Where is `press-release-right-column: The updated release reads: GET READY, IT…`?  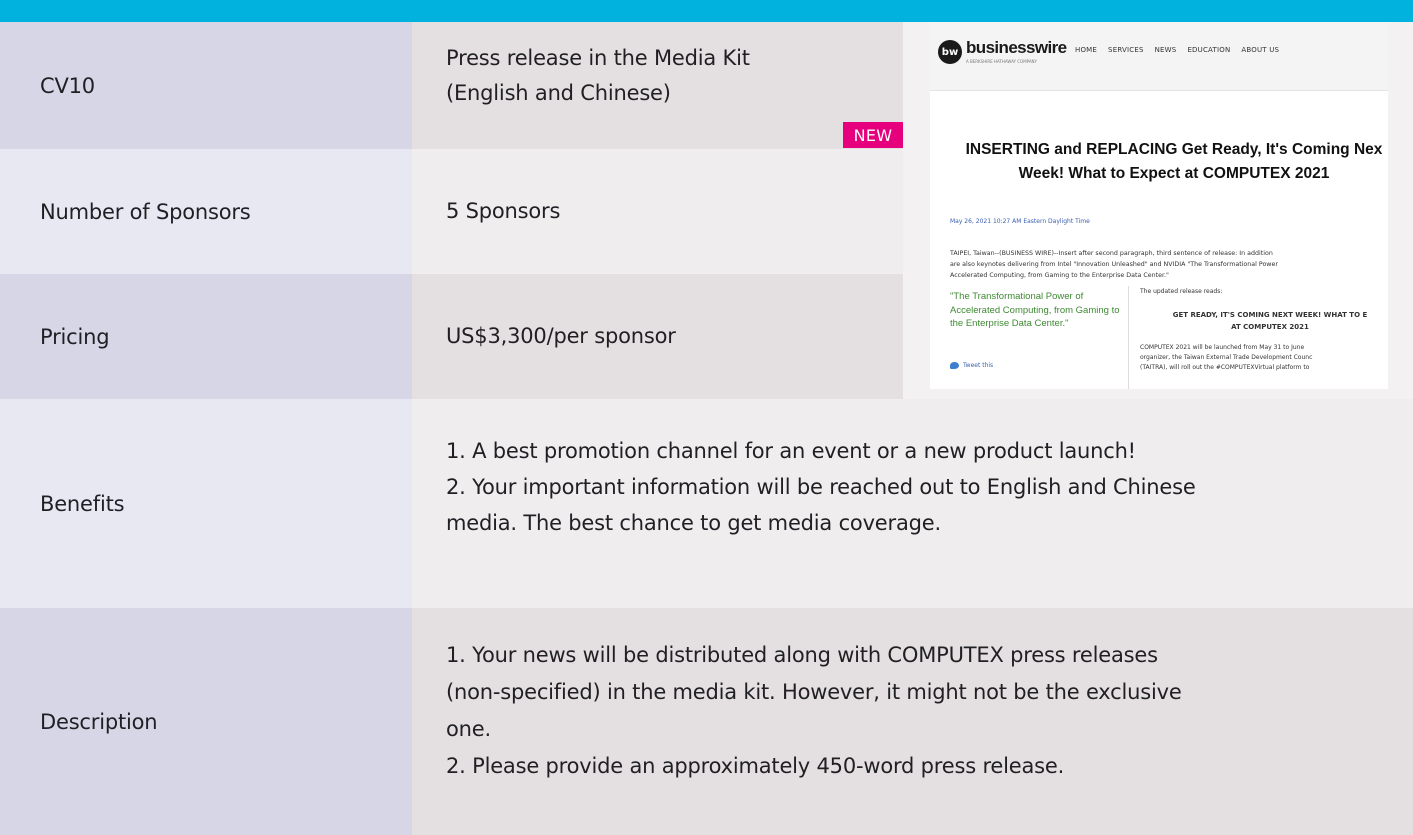
press-release-right-column: The updated release reads: GET READY, IT… is located at coordinates (1264, 330).